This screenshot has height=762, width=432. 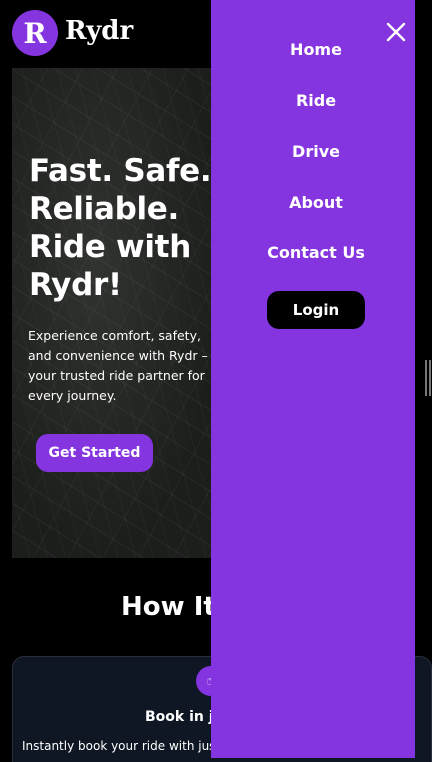 I want to click on hero-title: Fast. Safe. Reliable. Ride with Rydr!, so click(x=120, y=228).